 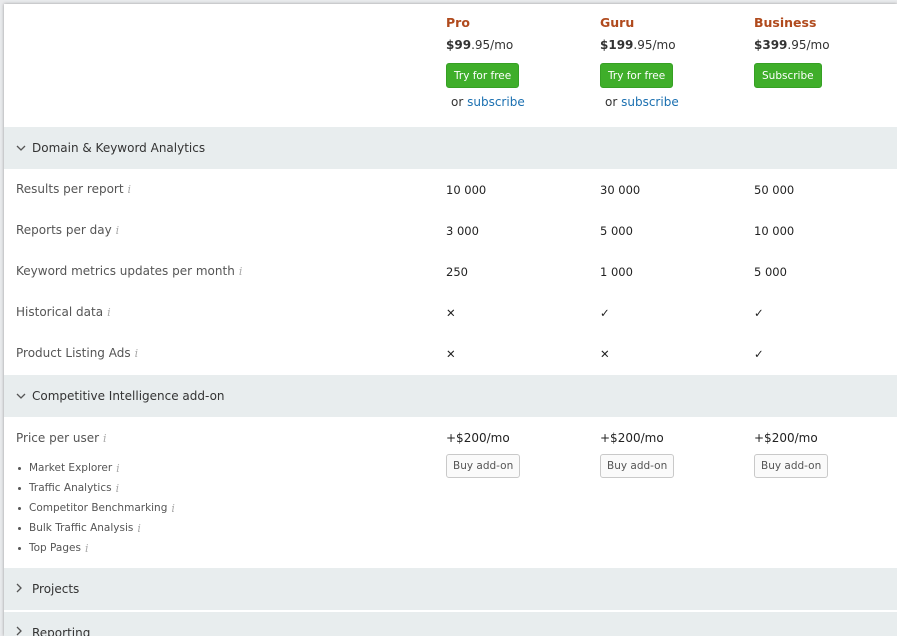 I want to click on row-label: Historical data i, so click(x=63, y=312).